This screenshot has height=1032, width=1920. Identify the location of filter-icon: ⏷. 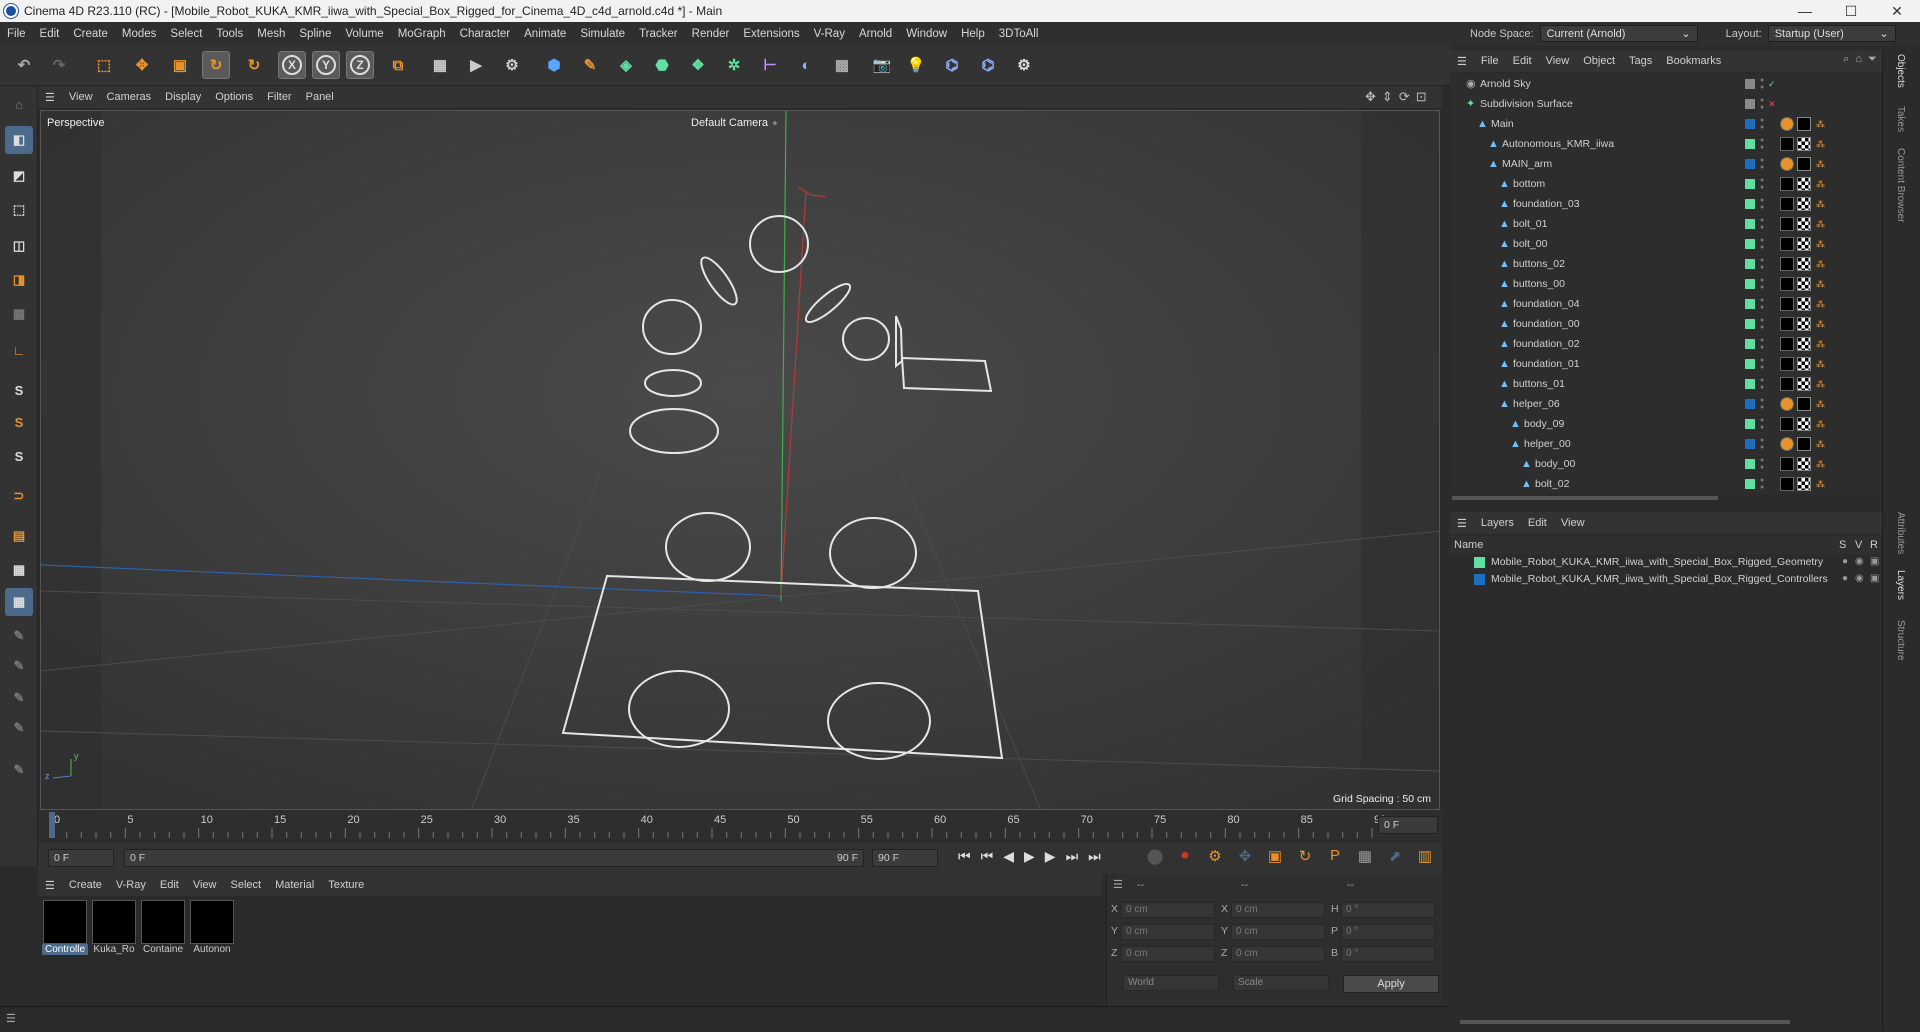
(1872, 59).